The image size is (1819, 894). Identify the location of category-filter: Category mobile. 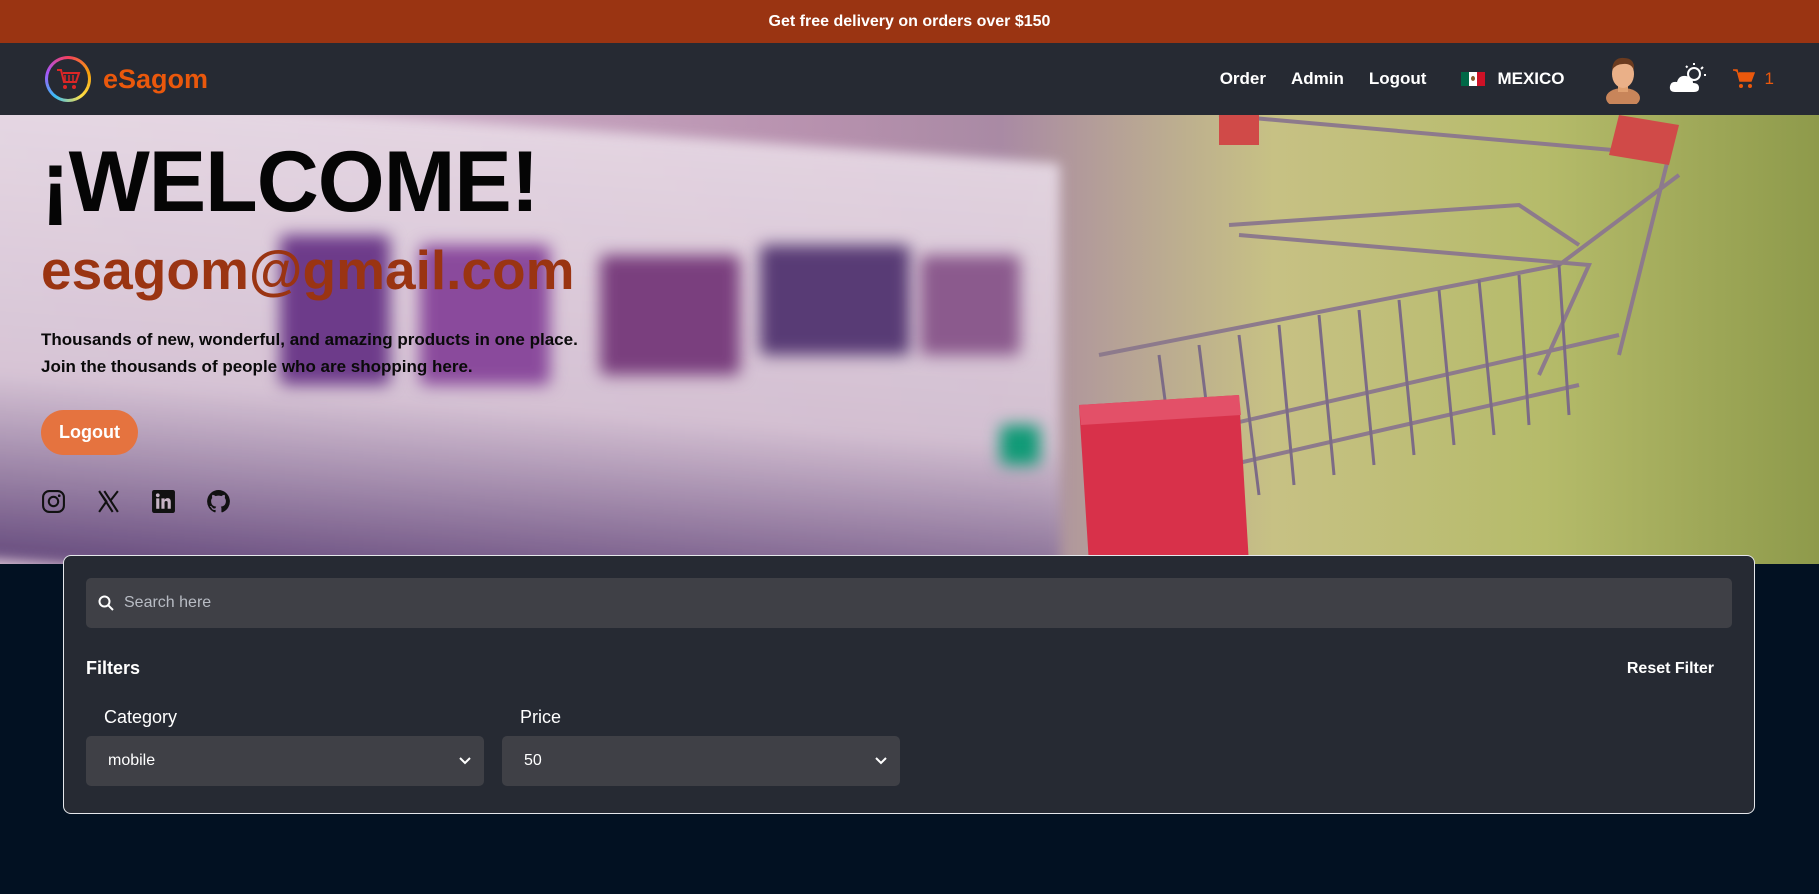
(285, 746).